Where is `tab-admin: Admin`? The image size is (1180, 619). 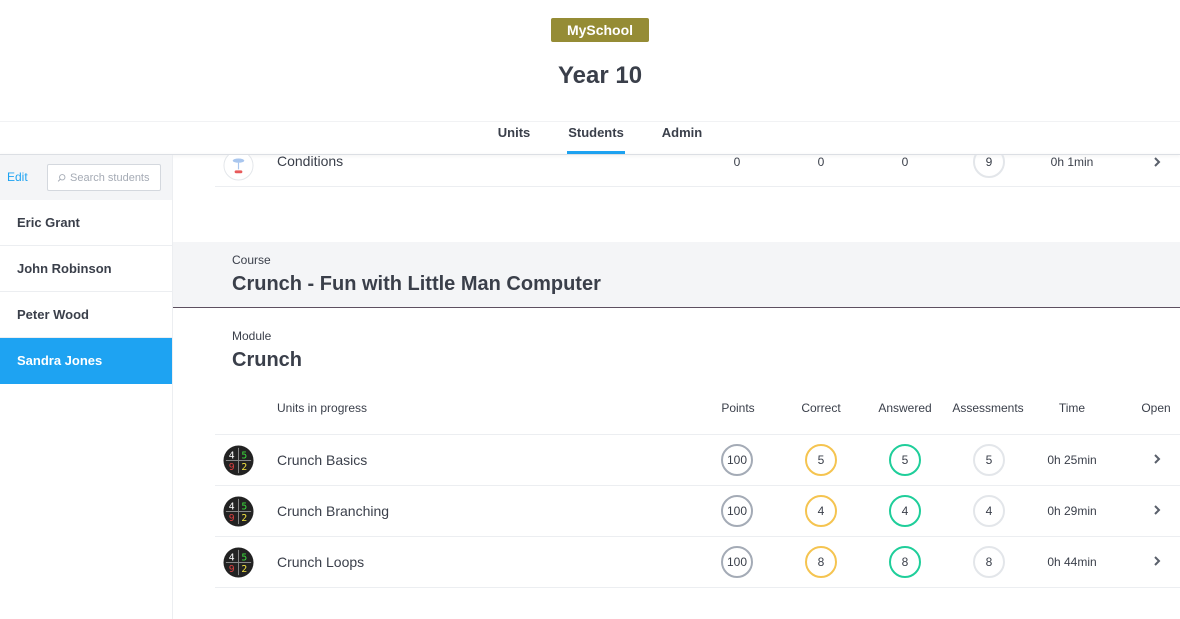
tab-admin: Admin is located at coordinates (682, 138).